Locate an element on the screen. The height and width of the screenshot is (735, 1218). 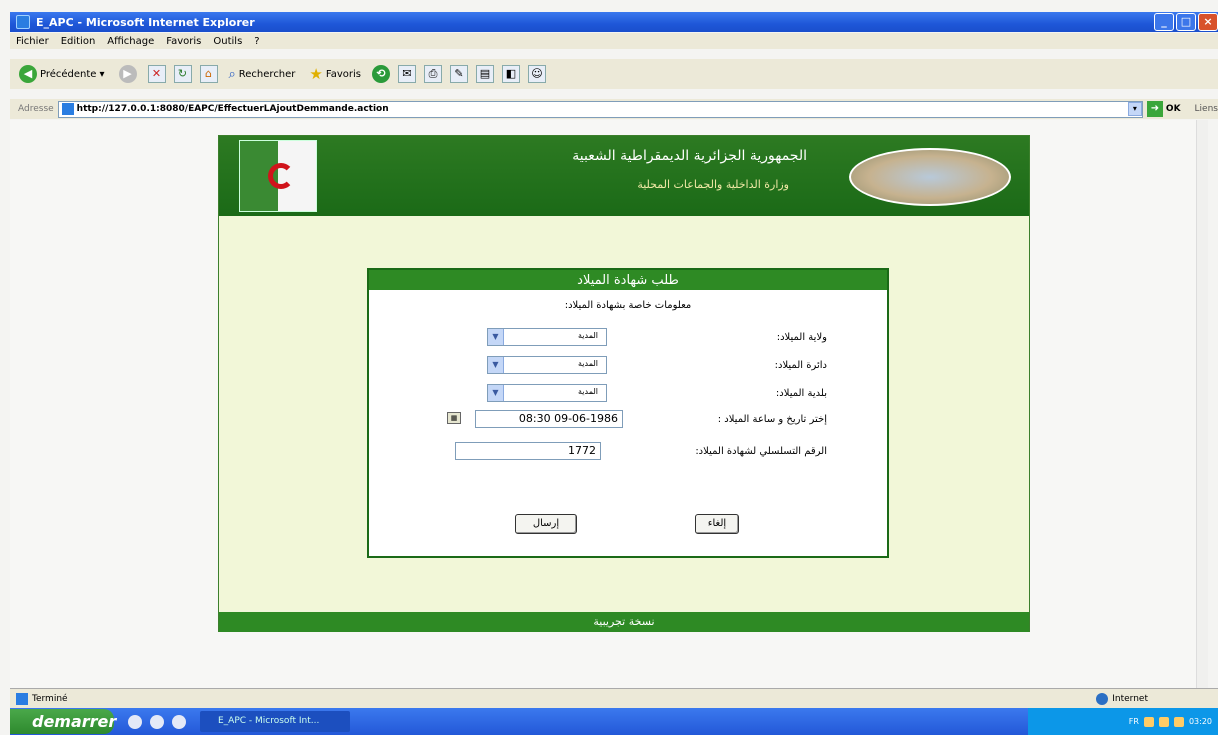
window-controls: _ □ × is located at coordinates (1186, 22).